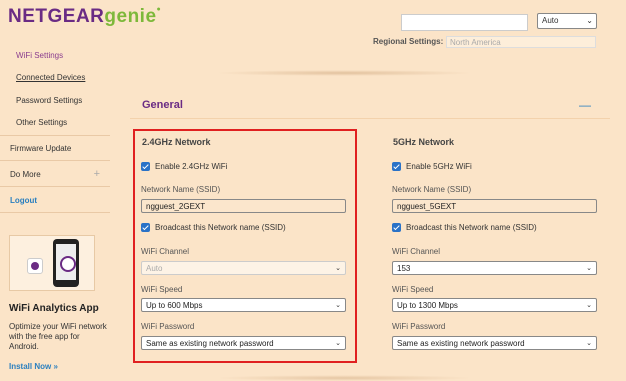 The height and width of the screenshot is (381, 626). I want to click on logo-brand: NETGEAR, so click(56, 16).